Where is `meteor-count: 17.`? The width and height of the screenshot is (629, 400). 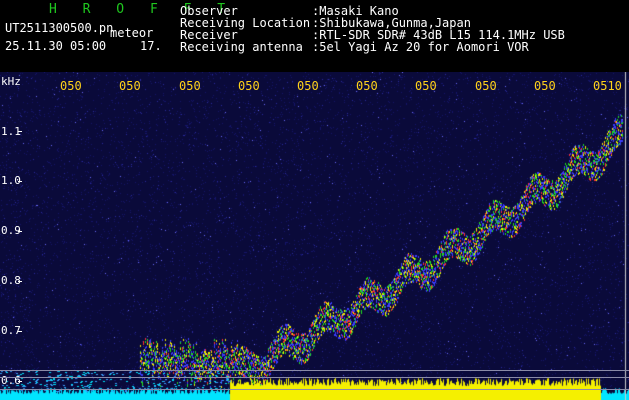
meteor-count: 17. is located at coordinates (151, 46).